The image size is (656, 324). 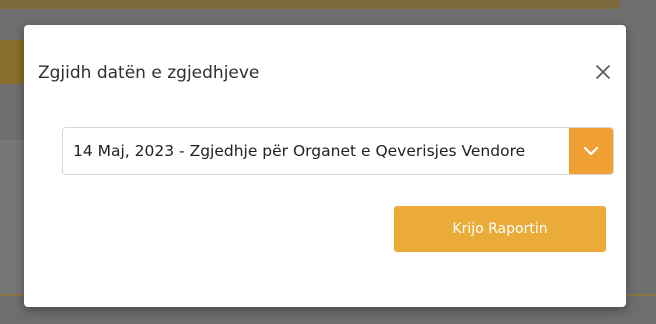 I want to click on create-report-button: Krijo Raportin, so click(x=500, y=229).